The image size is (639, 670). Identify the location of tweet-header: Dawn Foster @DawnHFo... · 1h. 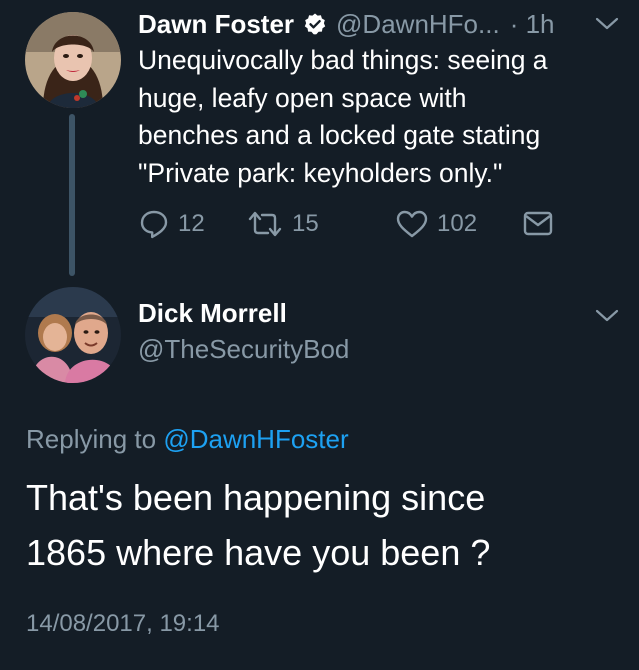
(346, 24).